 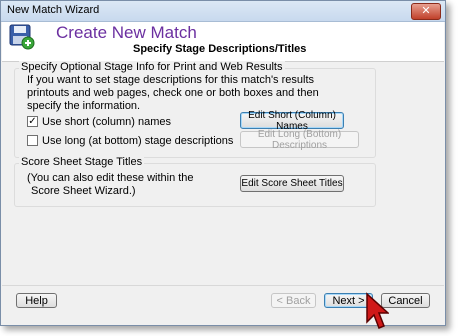 I want to click on check-icon: ✓, so click(x=32, y=121).